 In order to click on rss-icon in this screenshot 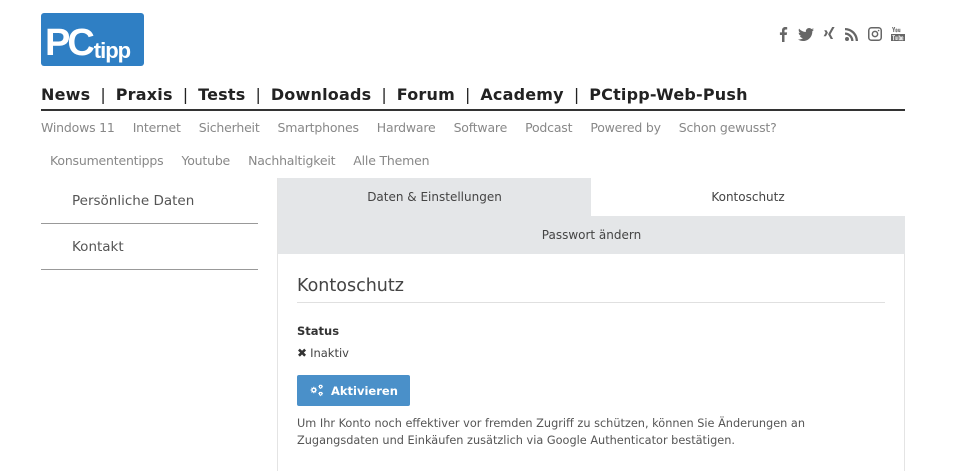, I will do `click(852, 34)`.